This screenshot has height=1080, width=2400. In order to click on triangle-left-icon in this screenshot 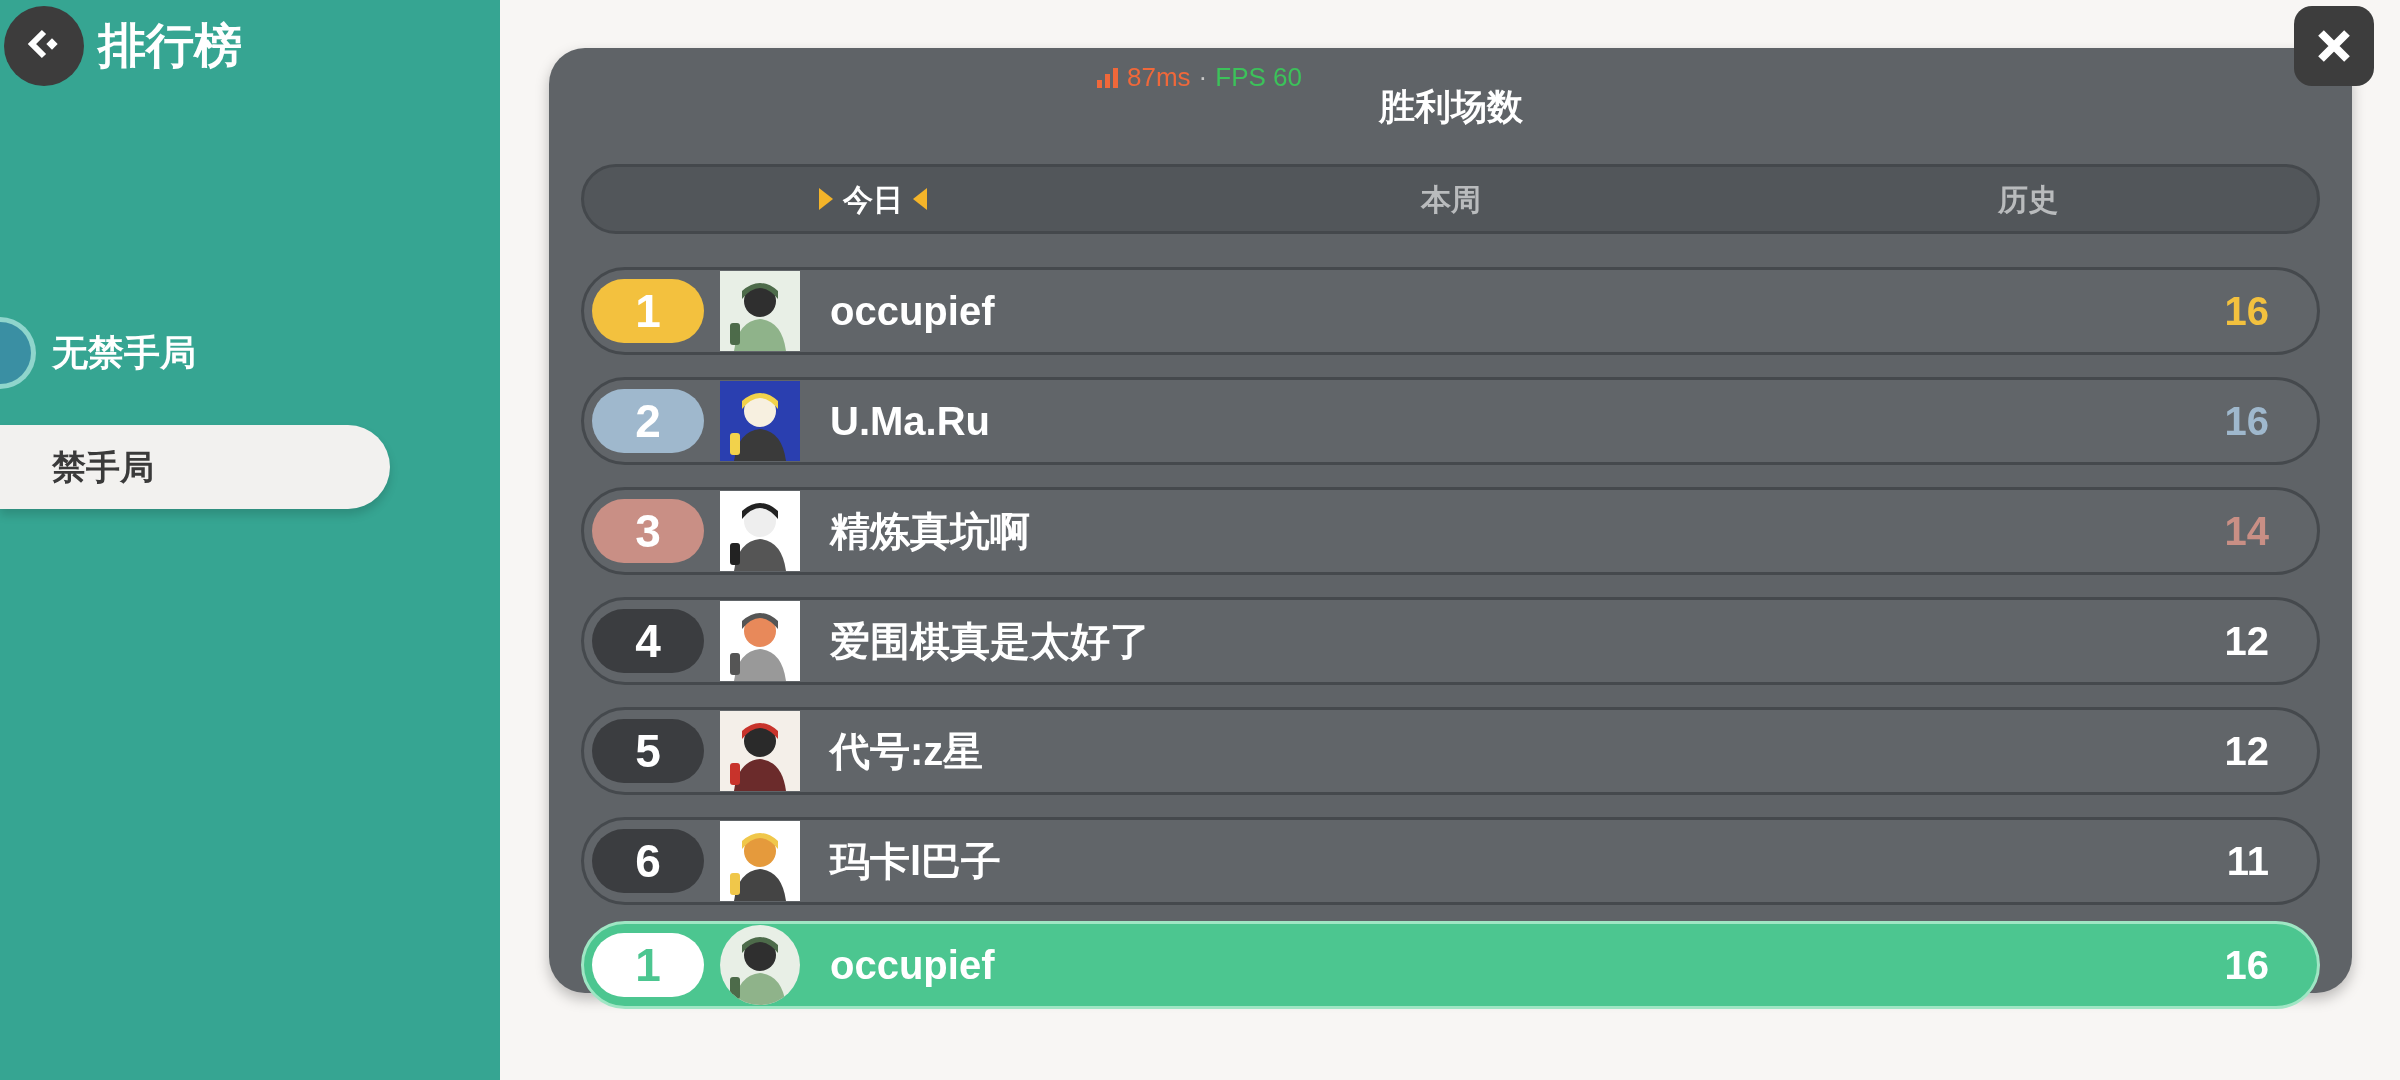, I will do `click(919, 199)`.